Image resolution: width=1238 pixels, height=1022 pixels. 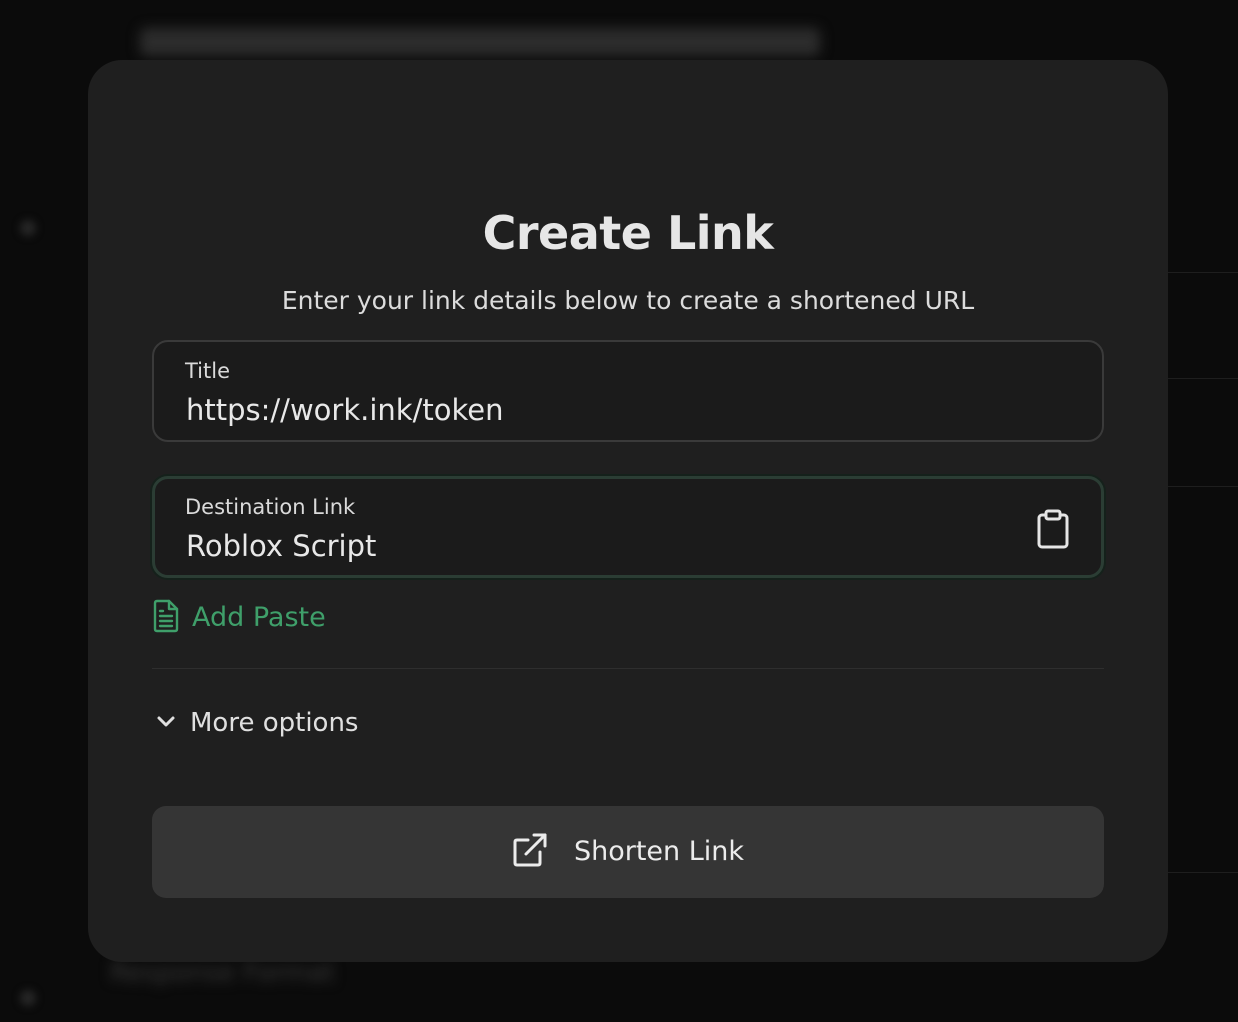 What do you see at coordinates (628, 668) in the screenshot?
I see `section-divider` at bounding box center [628, 668].